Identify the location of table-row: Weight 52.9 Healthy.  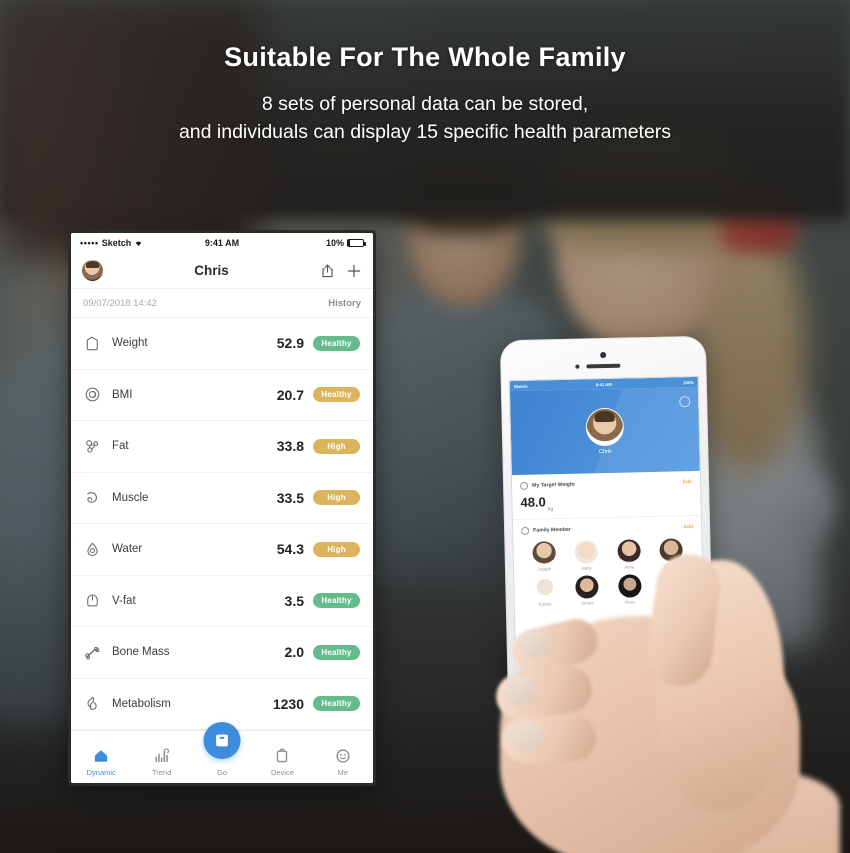
(222, 344).